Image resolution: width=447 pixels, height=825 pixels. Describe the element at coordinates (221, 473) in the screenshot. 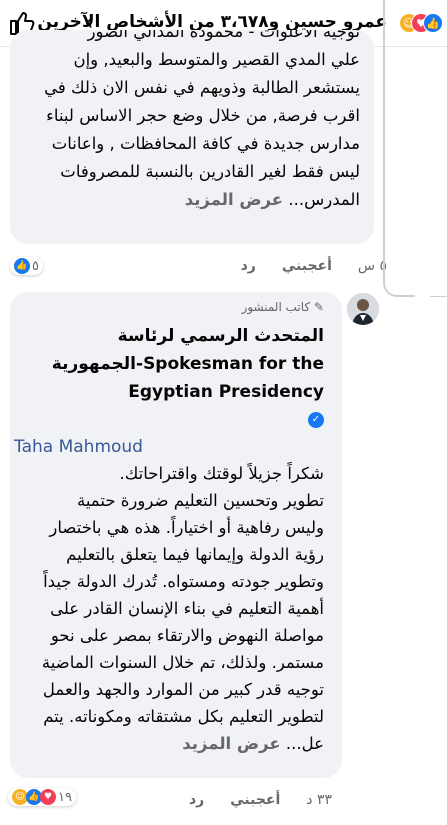

I see `reply-line: شكراً جزيلاً لوقتك واقتراحاتك.` at that location.